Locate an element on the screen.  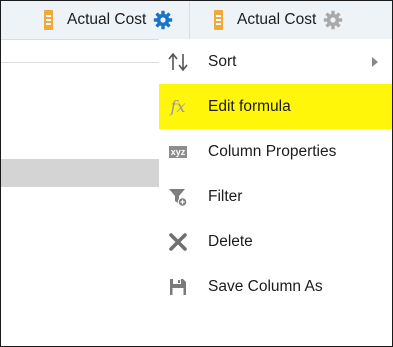
grid-row-divider is located at coordinates (81, 62).